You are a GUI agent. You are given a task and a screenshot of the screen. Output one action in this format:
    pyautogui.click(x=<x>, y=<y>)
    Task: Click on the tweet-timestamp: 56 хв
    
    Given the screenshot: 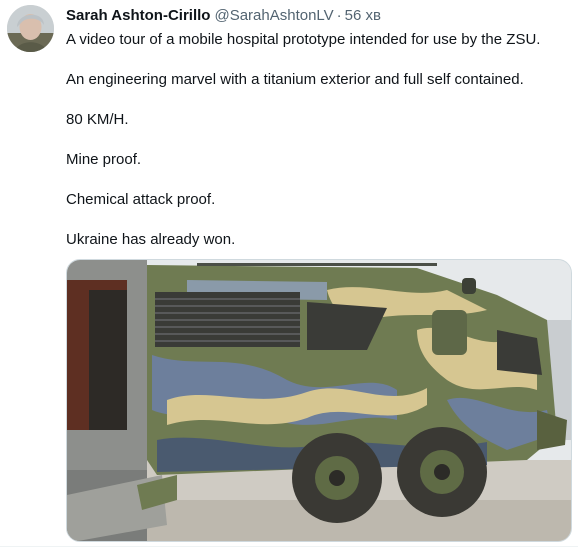 What is the action you would take?
    pyautogui.click(x=363, y=15)
    